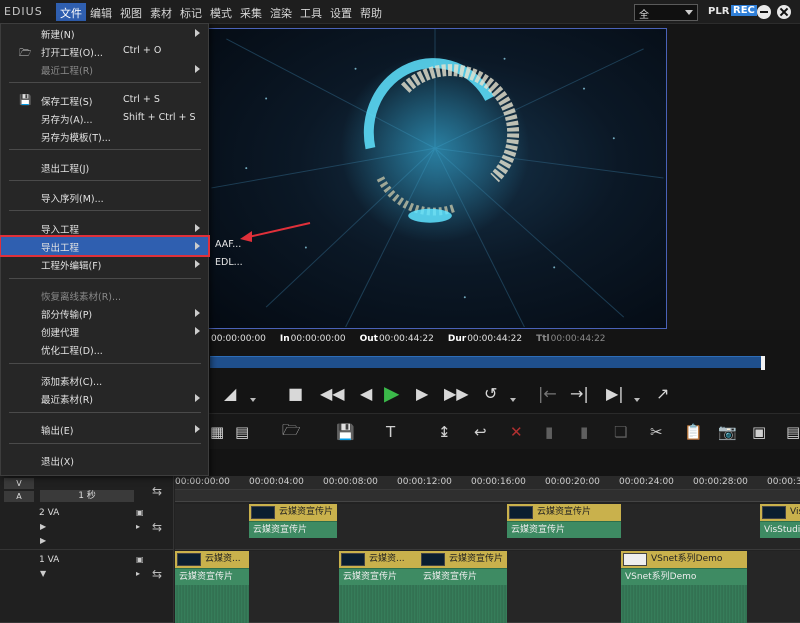  I want to click on menu-item-partial-transfer: 部分传输(P), so click(104, 313).